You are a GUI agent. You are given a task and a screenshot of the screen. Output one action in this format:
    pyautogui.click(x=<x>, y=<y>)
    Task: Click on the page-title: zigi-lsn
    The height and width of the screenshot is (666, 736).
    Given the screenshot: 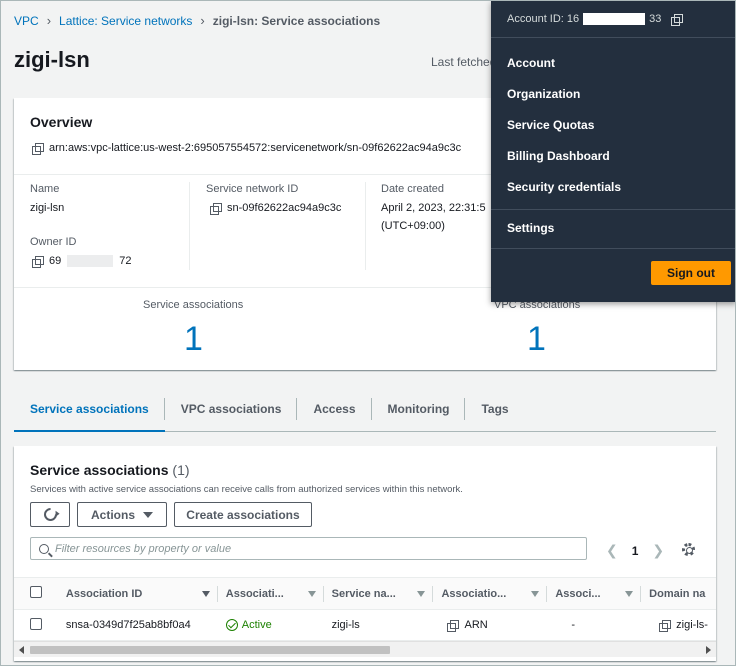 What is the action you would take?
    pyautogui.click(x=52, y=59)
    